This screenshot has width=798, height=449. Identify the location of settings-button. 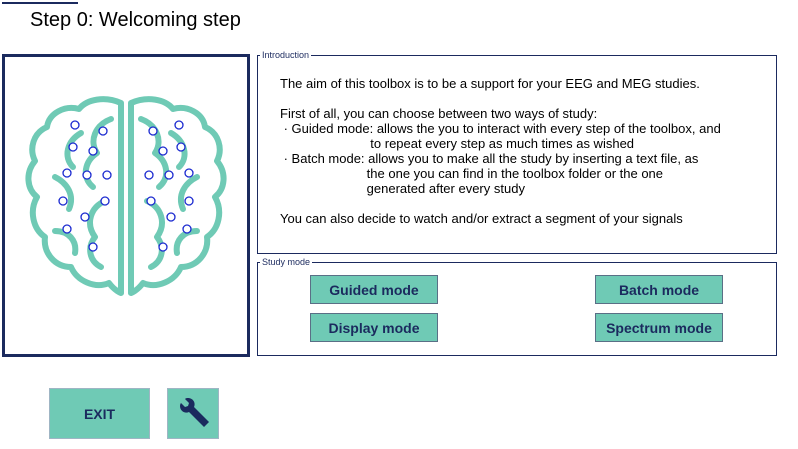
(193, 413).